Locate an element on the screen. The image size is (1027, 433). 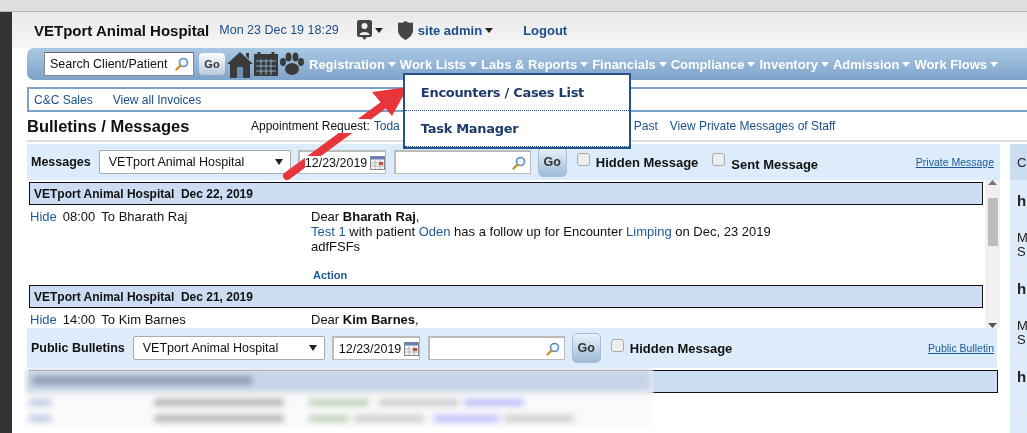
toolbar-label: Messages is located at coordinates (61, 162).